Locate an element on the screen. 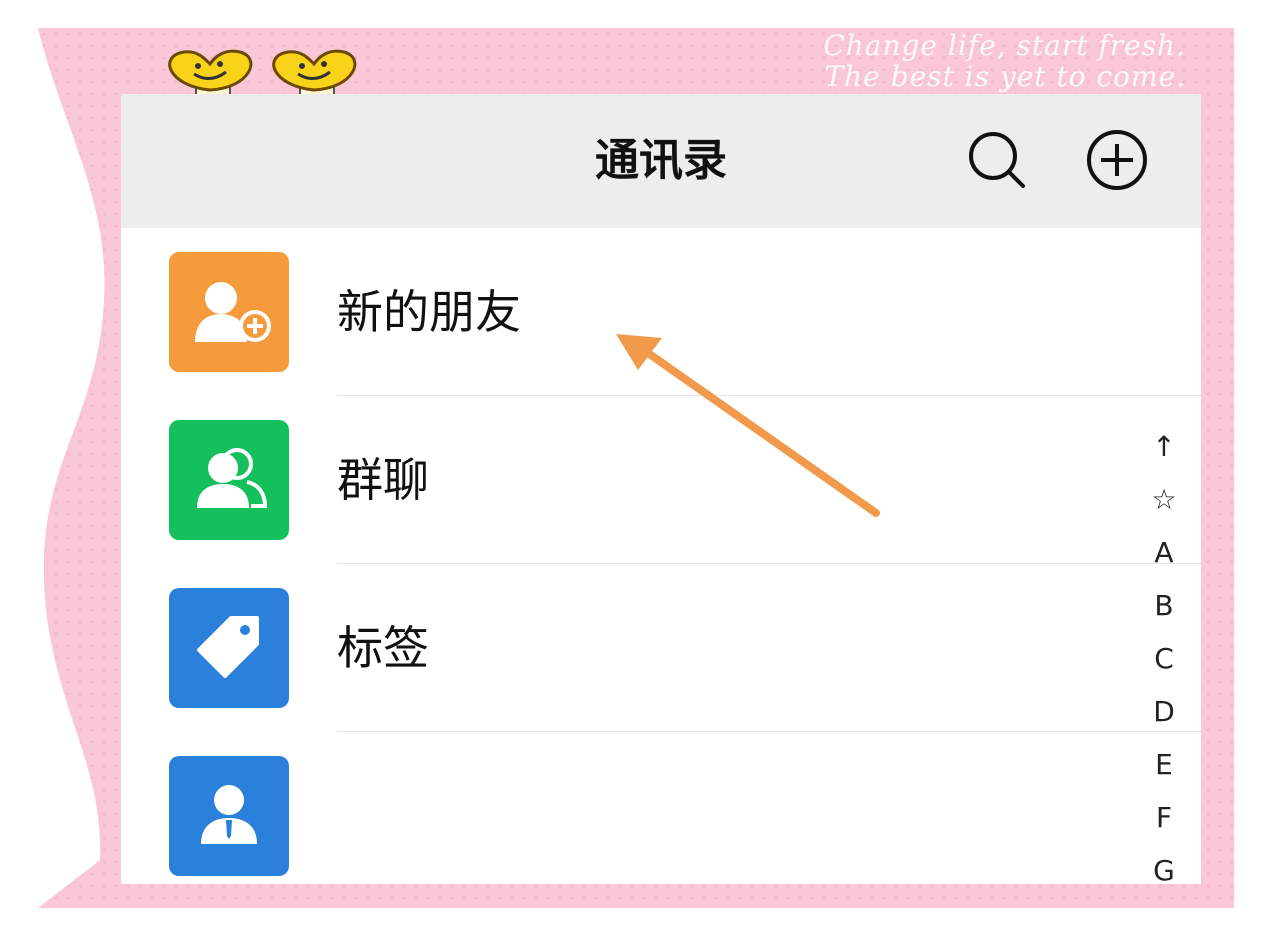  index-d: D is located at coordinates (1164, 711).